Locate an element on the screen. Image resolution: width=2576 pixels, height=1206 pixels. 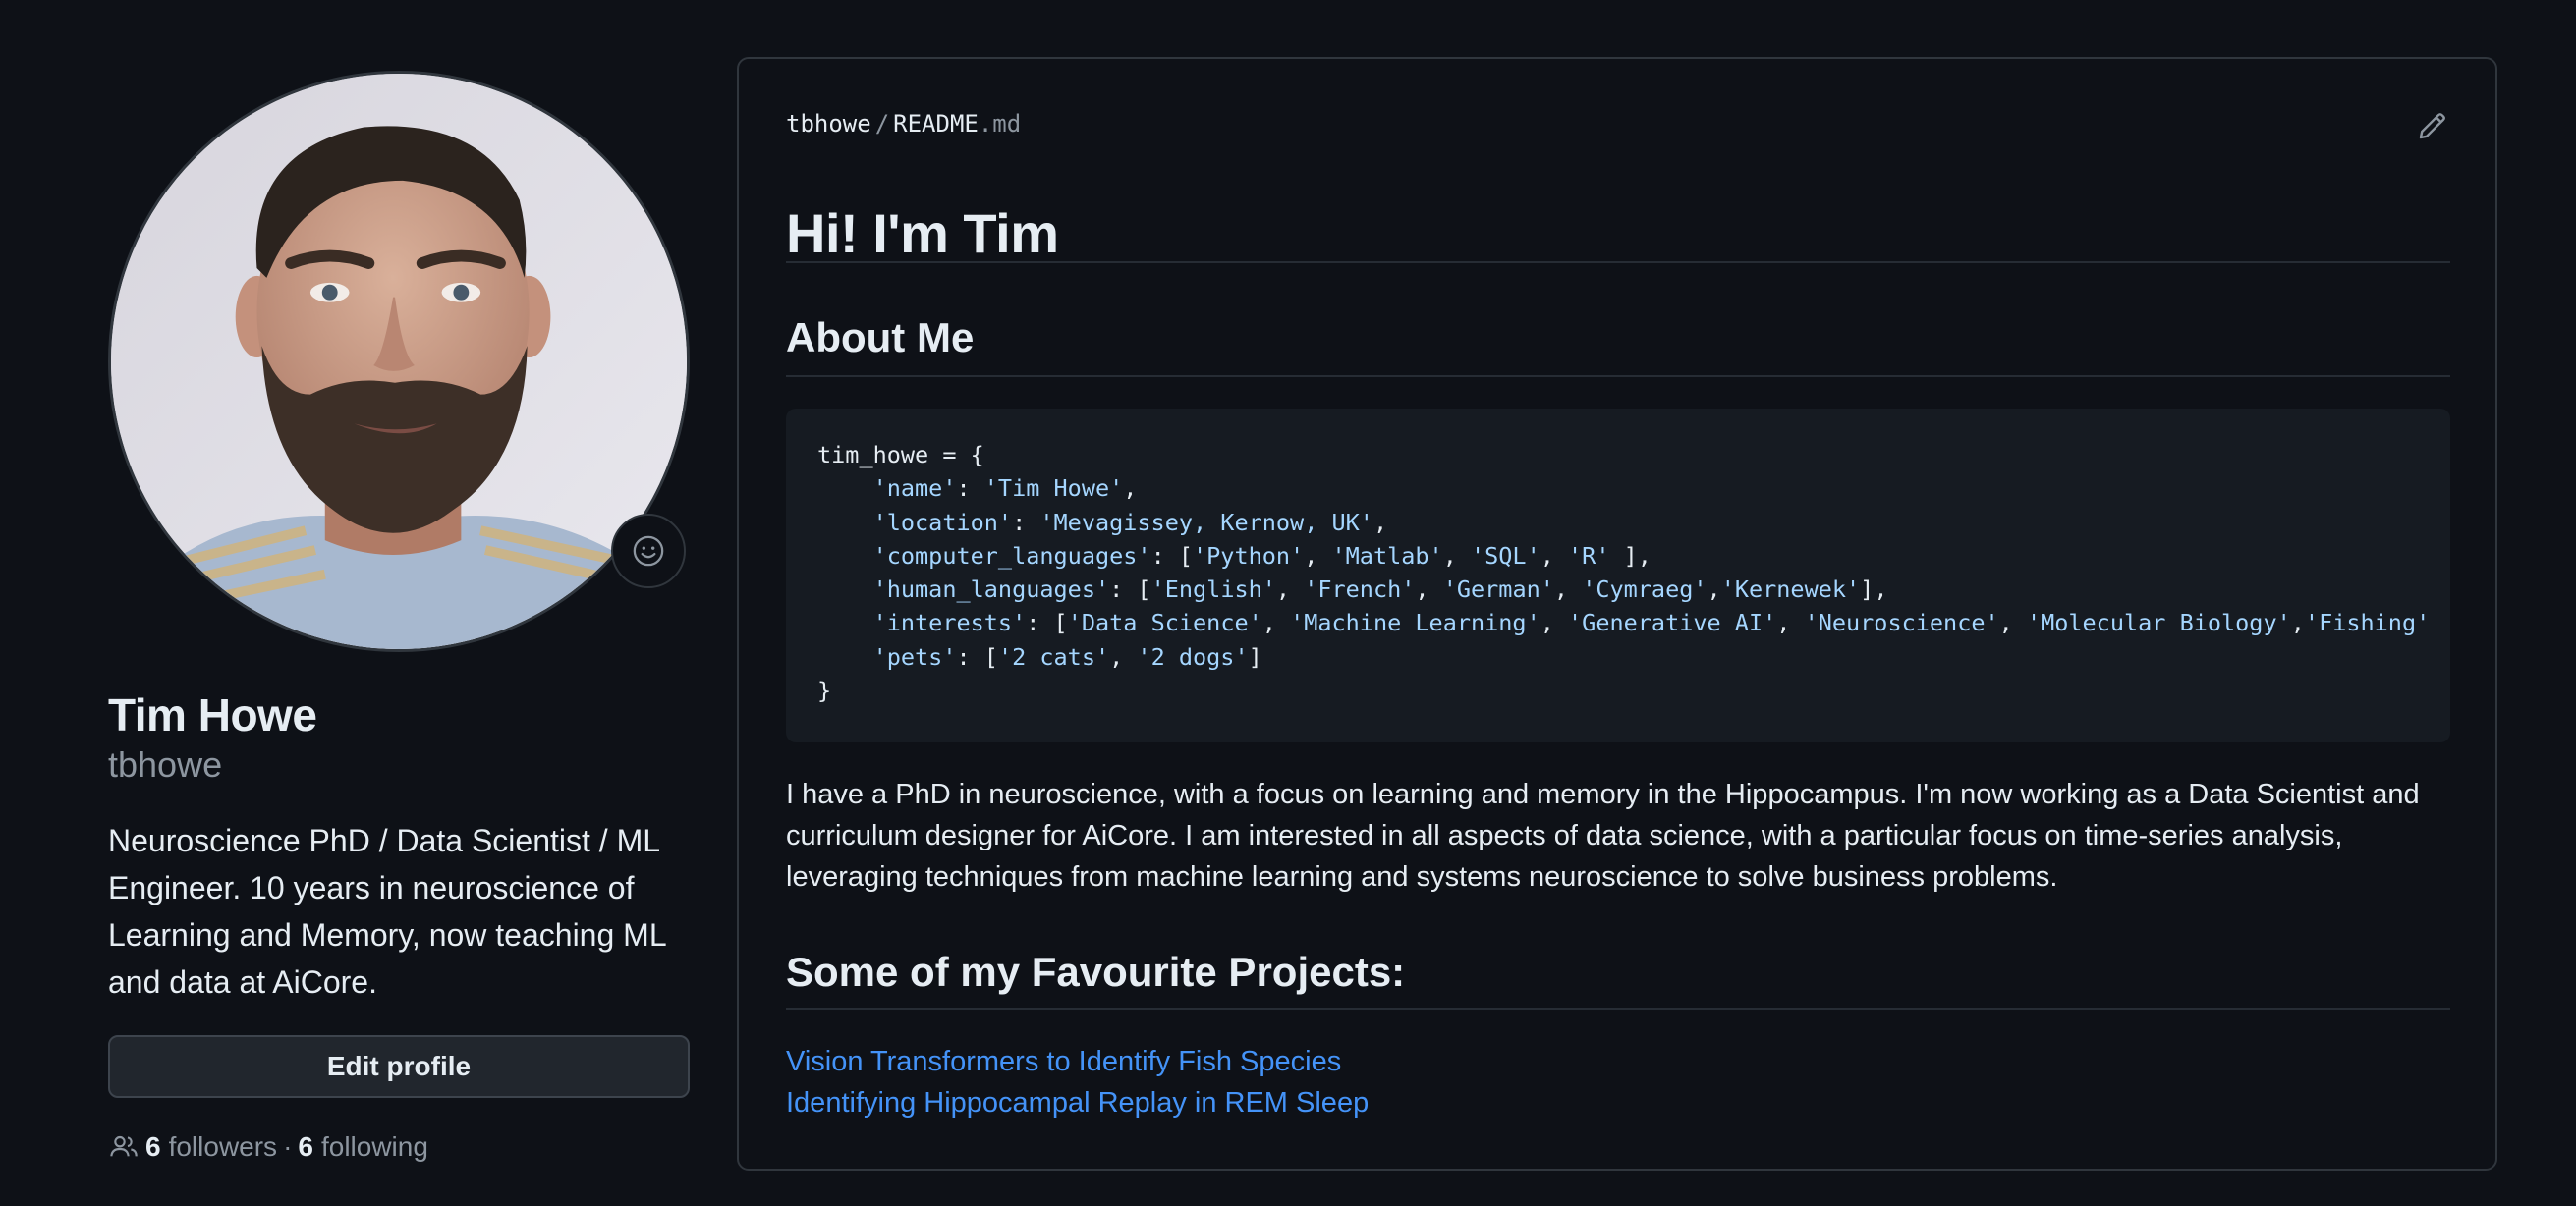
people-icon is located at coordinates (124, 1146).